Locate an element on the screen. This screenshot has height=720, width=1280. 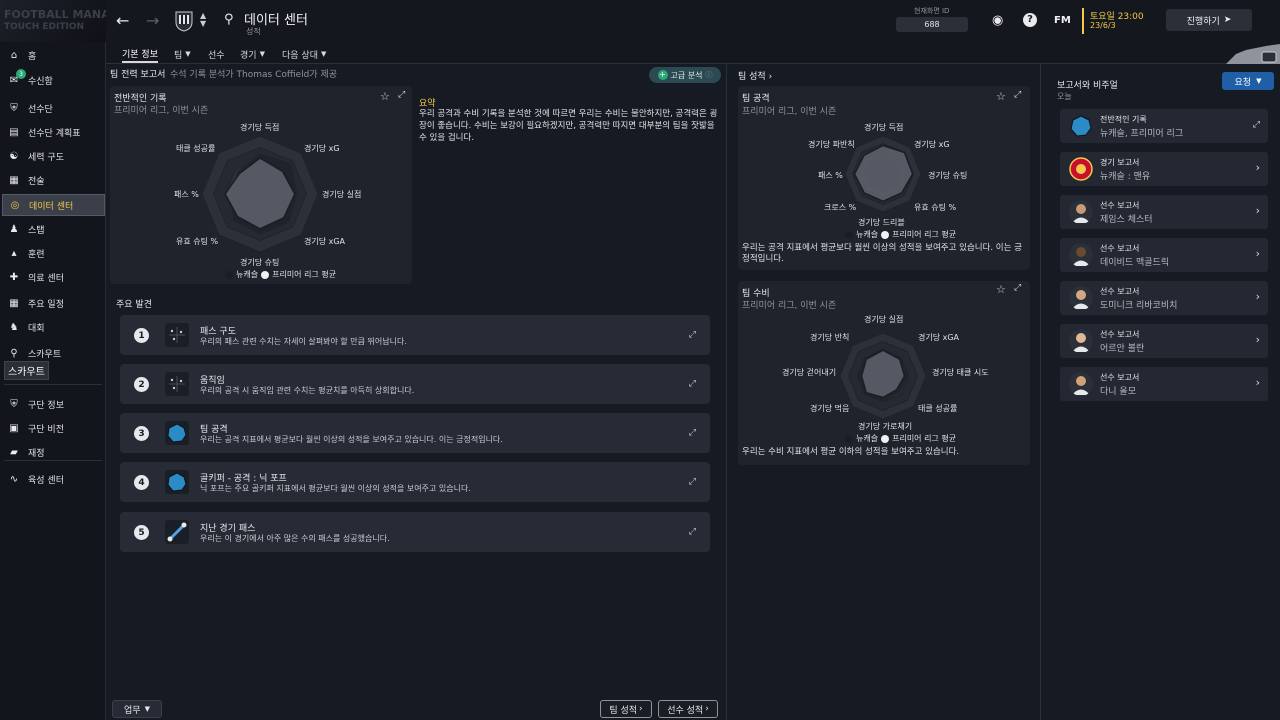
sidebar-item-development: ∿ 육성 센터 is located at coordinates (53, 479).